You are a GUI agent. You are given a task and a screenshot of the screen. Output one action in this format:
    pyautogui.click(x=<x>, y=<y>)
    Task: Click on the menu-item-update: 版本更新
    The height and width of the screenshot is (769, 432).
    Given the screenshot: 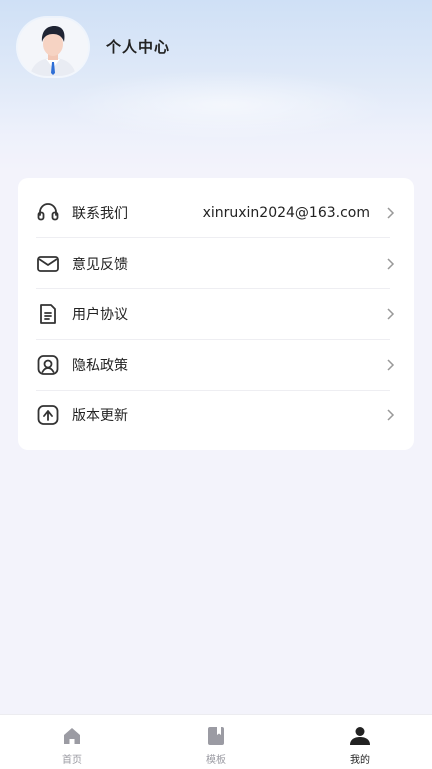 What is the action you would take?
    pyautogui.click(x=216, y=415)
    